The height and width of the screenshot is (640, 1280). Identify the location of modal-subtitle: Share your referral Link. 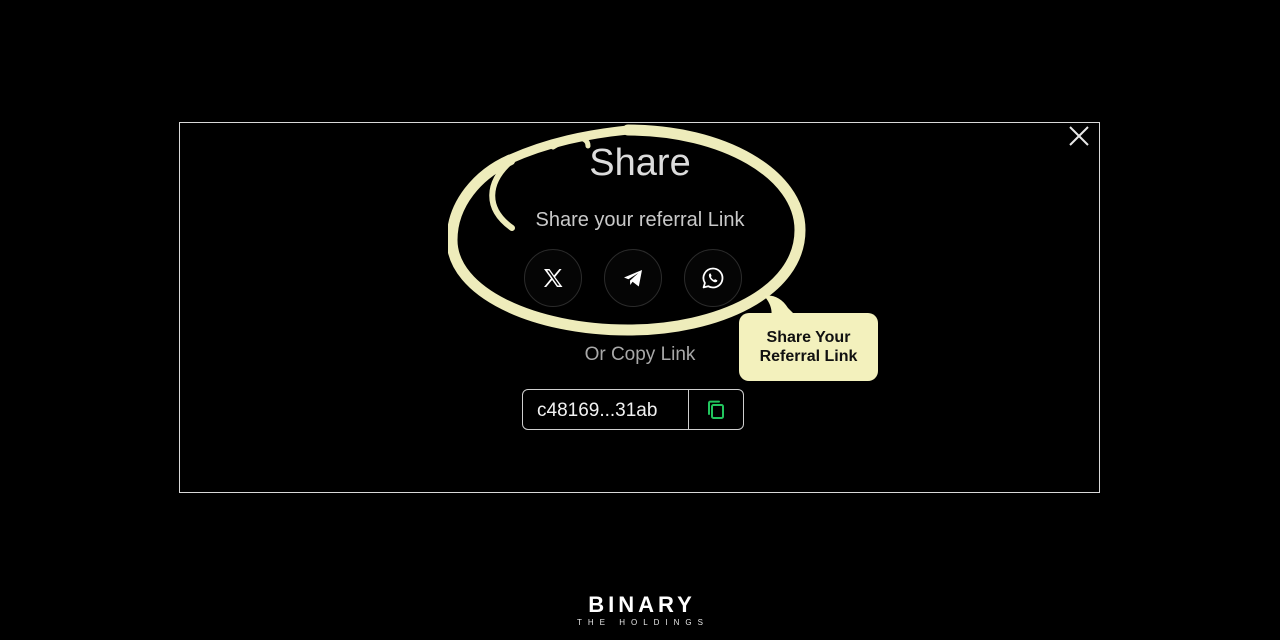
(640, 220).